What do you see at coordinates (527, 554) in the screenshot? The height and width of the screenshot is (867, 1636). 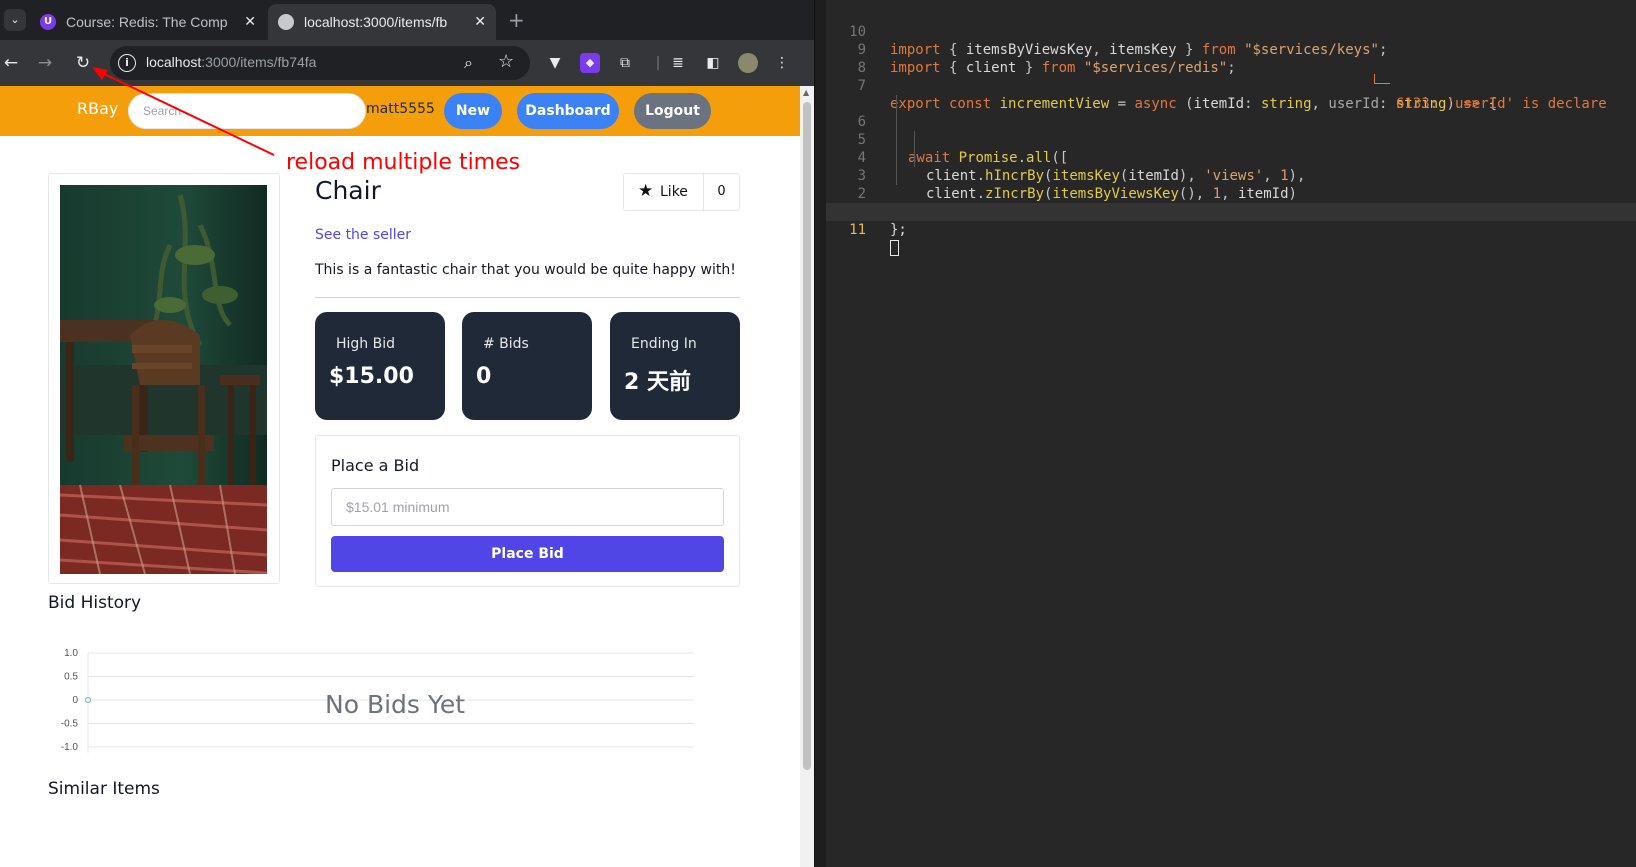 I see `place-bid-button: Place Bid` at bounding box center [527, 554].